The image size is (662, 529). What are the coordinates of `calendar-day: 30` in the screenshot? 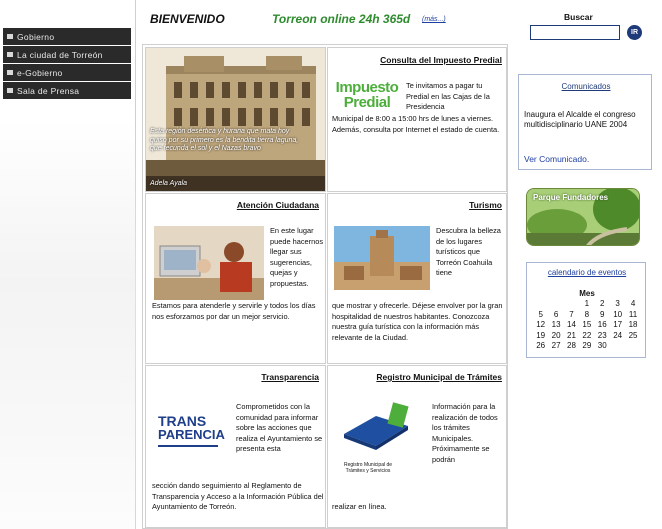 It's located at (602, 346).